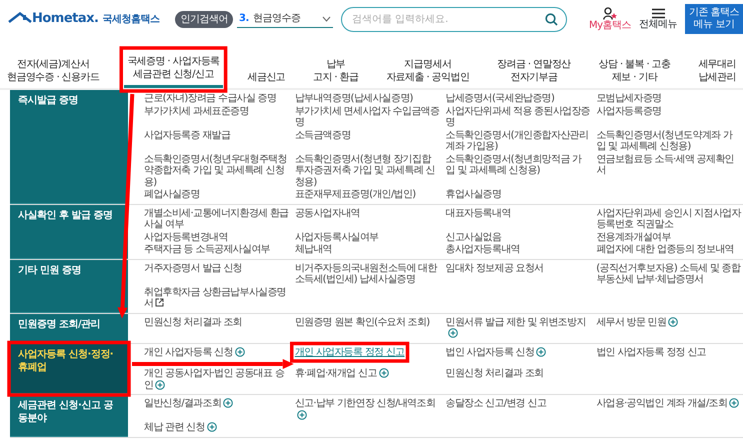 This screenshot has width=743, height=443. I want to click on nav-tab: 지급명세서 자료제출 · 공익법인, so click(427, 71).